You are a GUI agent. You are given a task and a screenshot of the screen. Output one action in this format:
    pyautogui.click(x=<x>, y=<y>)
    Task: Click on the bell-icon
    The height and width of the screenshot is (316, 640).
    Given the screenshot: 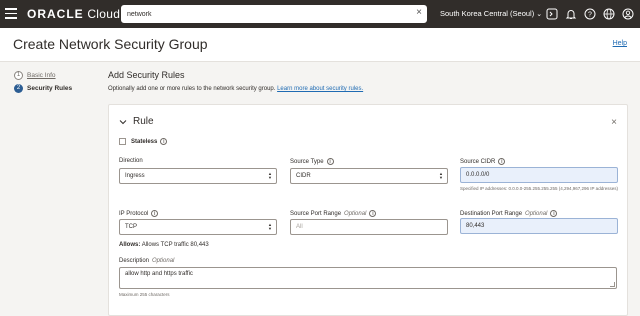 What is the action you would take?
    pyautogui.click(x=571, y=14)
    